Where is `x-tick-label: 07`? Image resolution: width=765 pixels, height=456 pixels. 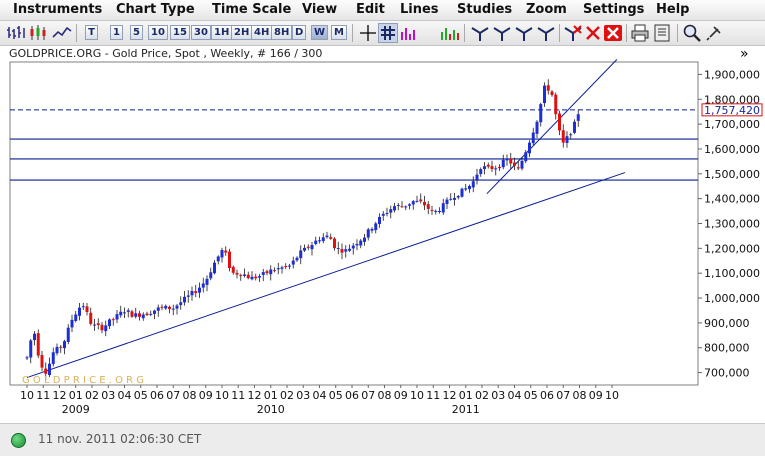
x-tick-label: 07 is located at coordinates (368, 395).